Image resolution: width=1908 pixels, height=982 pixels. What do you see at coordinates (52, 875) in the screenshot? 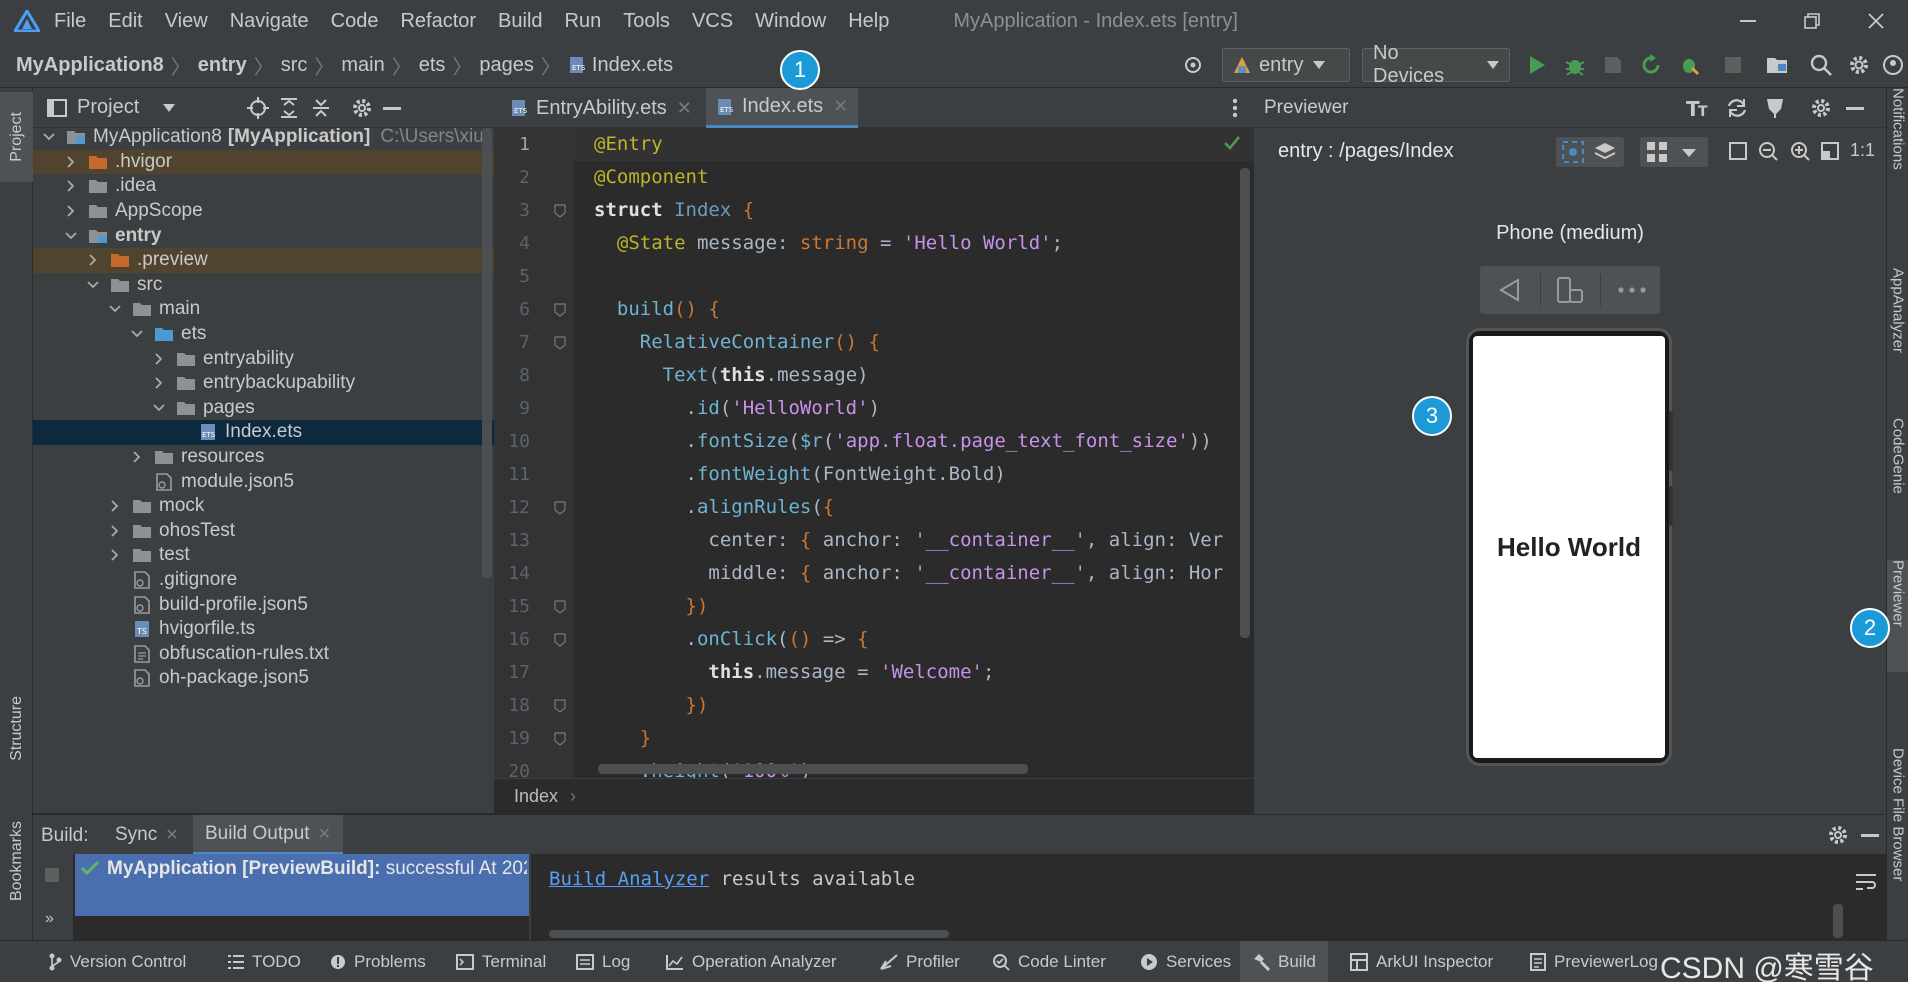
I see `stop-build-icon` at bounding box center [52, 875].